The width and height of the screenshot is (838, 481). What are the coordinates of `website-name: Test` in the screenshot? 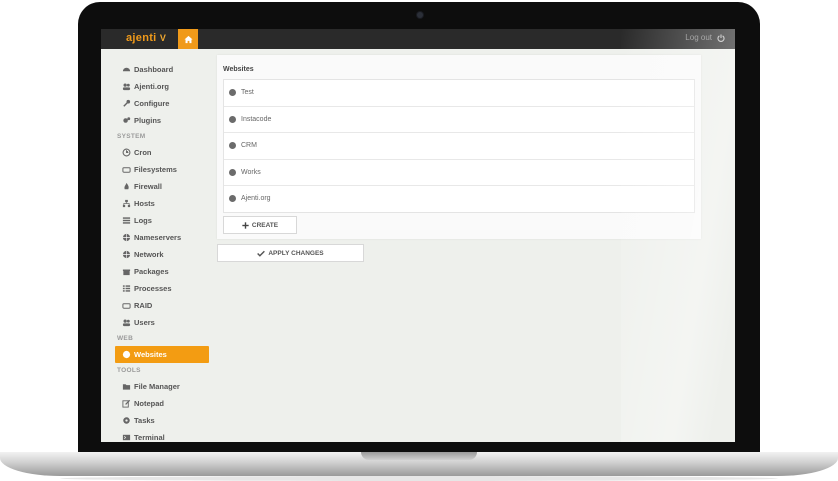 It's located at (247, 93).